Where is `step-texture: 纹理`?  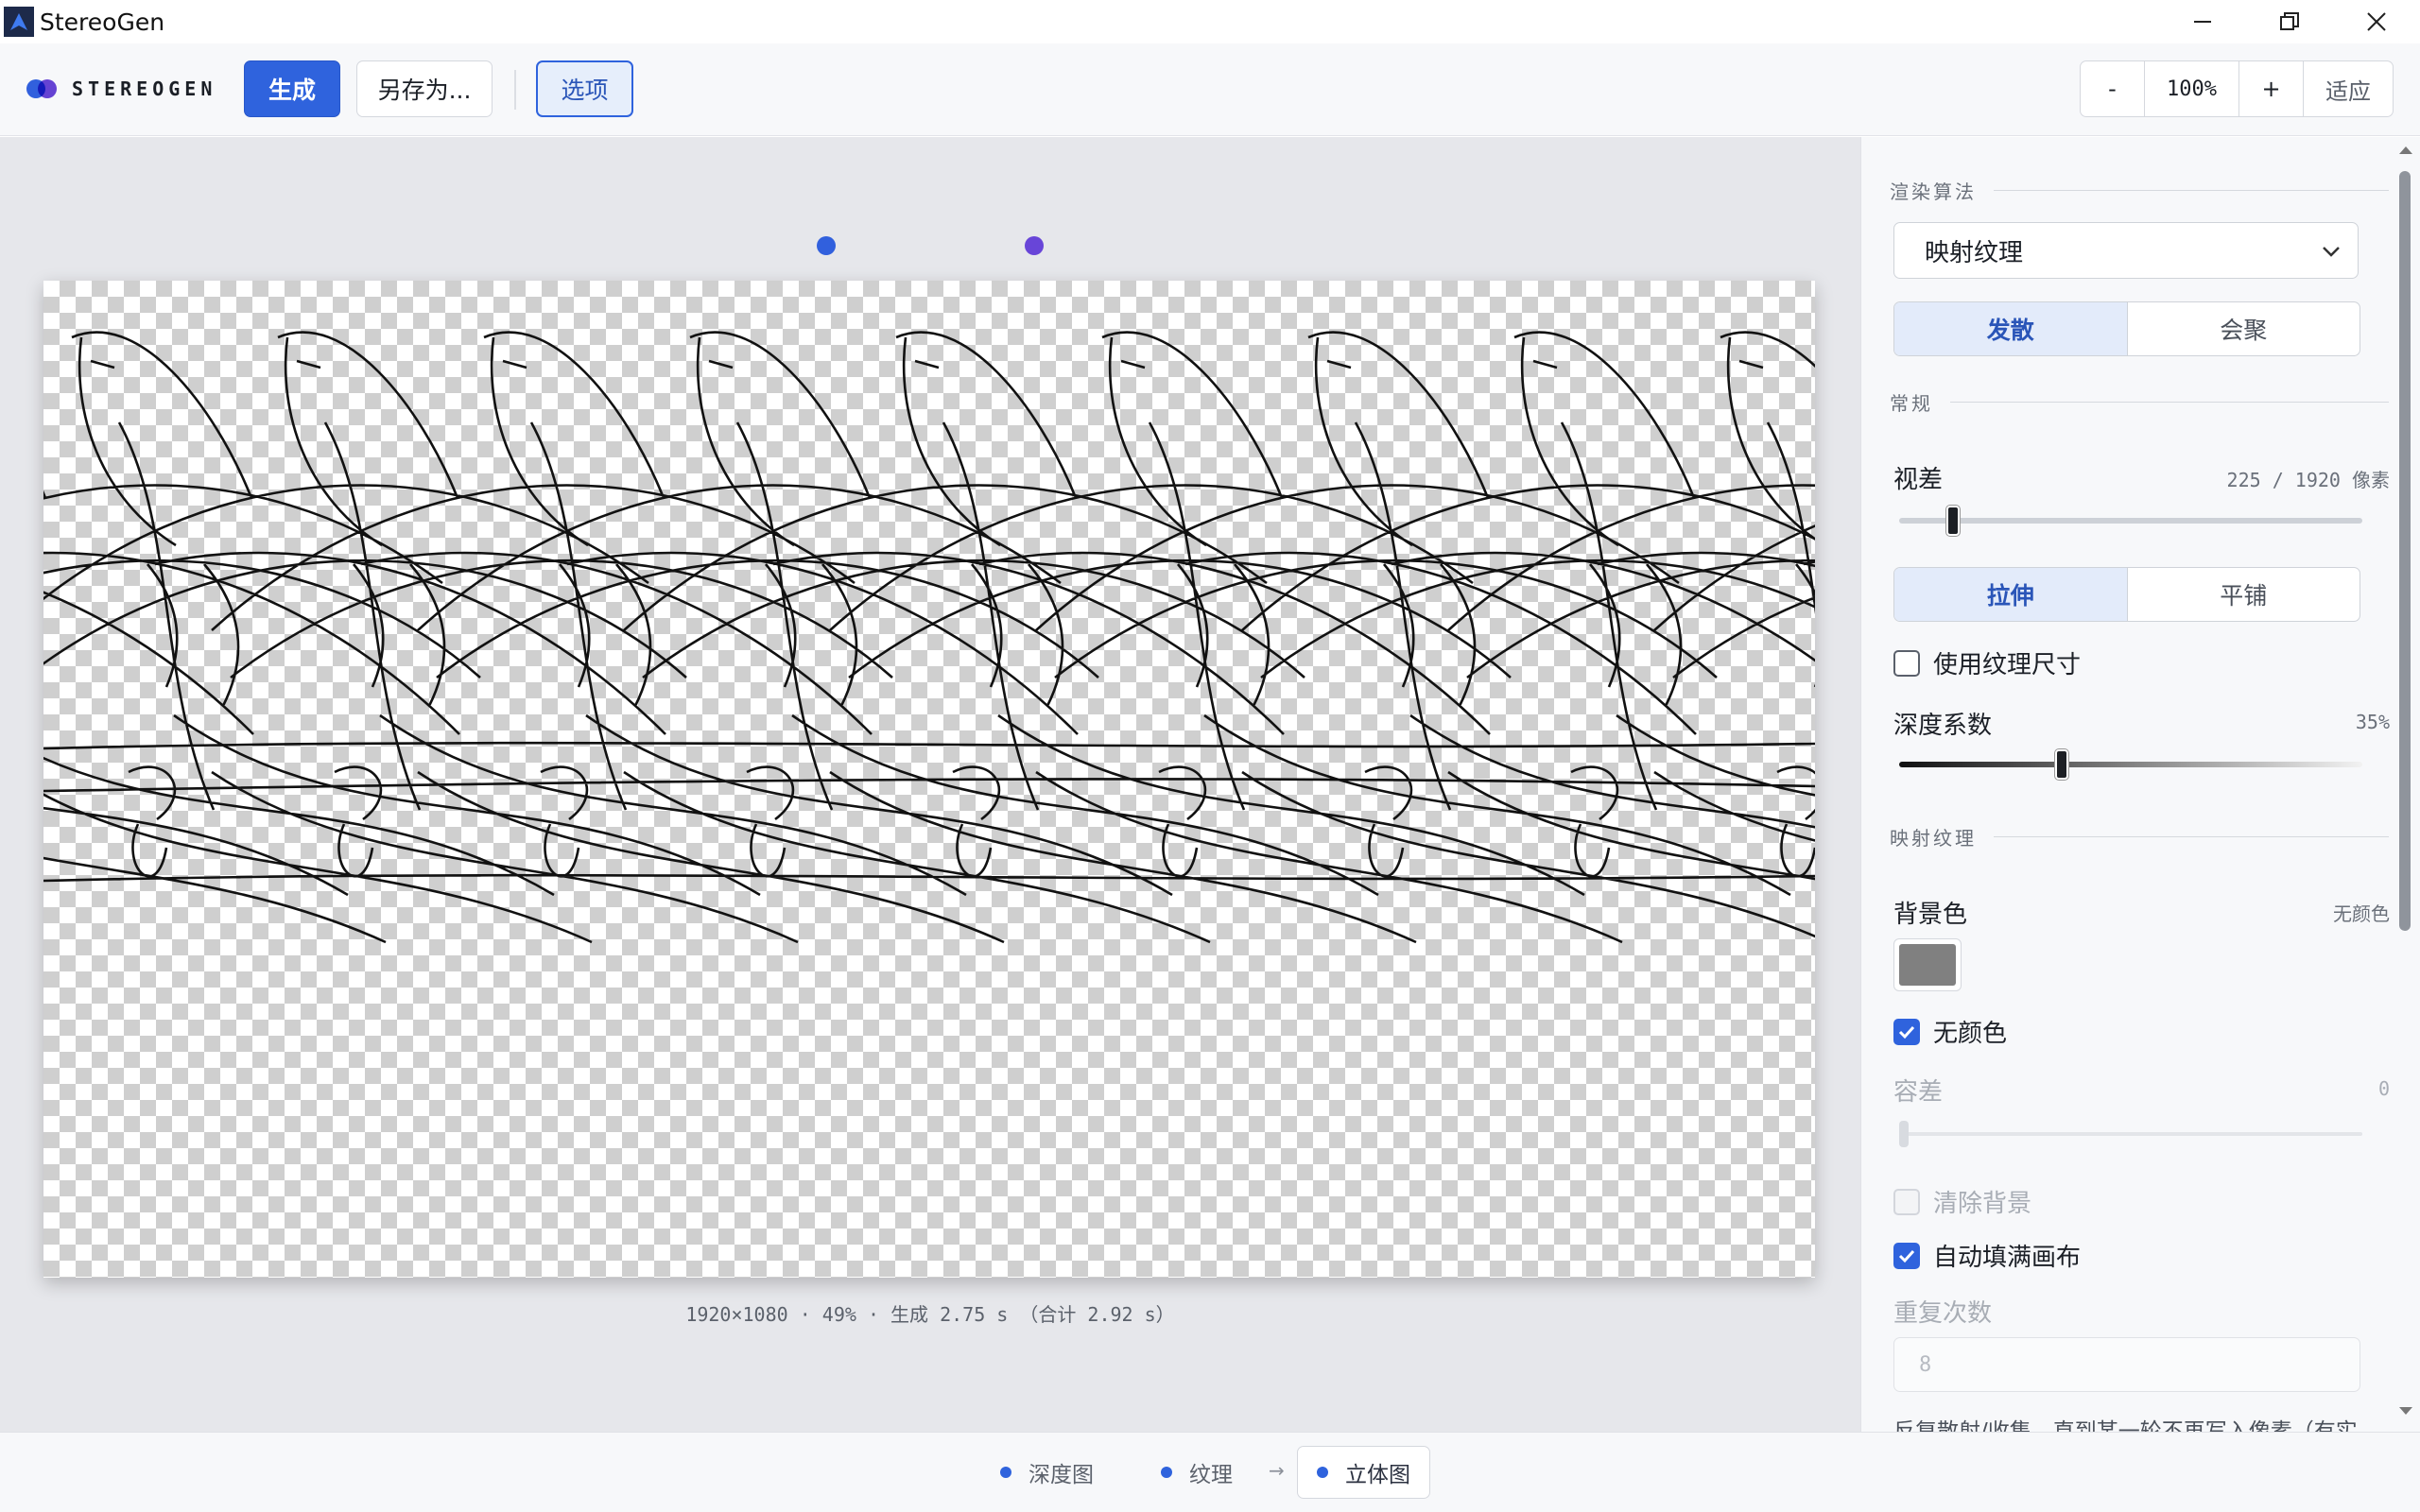
step-texture: 纹理 is located at coordinates (1197, 1472).